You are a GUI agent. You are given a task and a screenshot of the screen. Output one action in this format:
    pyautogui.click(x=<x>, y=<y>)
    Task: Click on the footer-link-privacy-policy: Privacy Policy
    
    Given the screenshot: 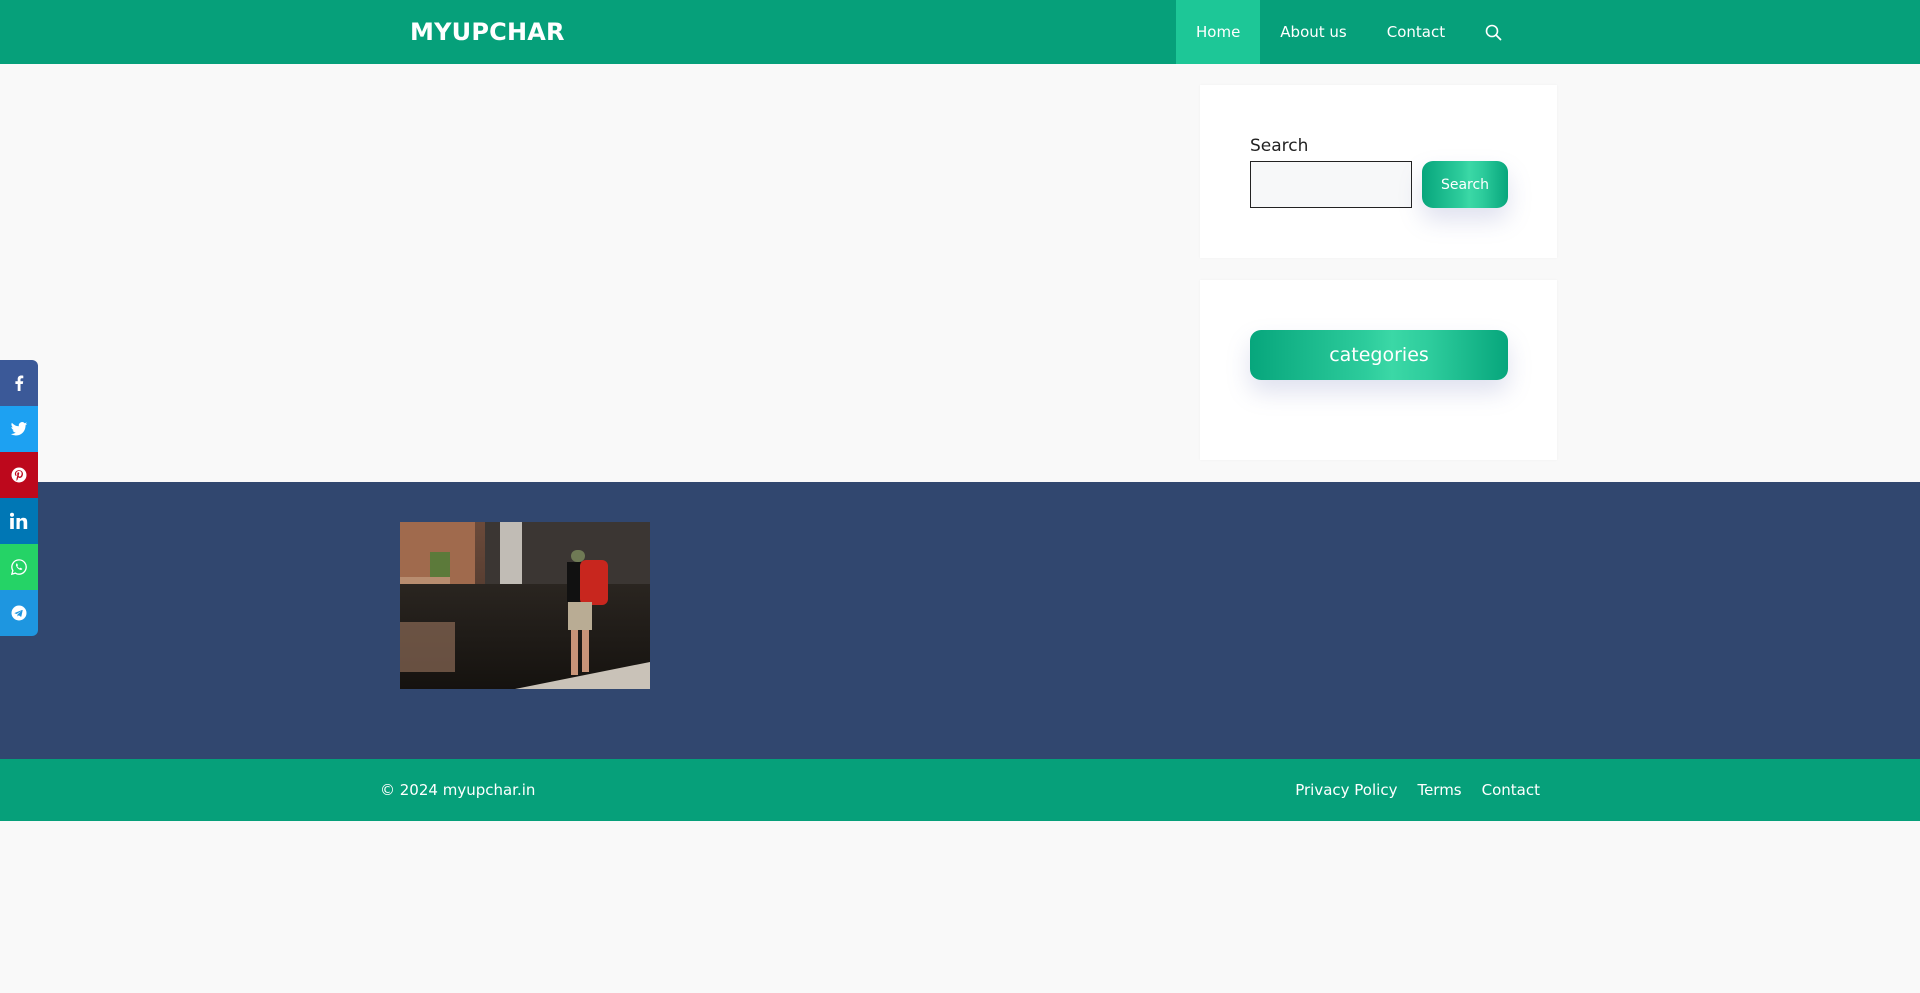 What is the action you would take?
    pyautogui.click(x=1346, y=790)
    